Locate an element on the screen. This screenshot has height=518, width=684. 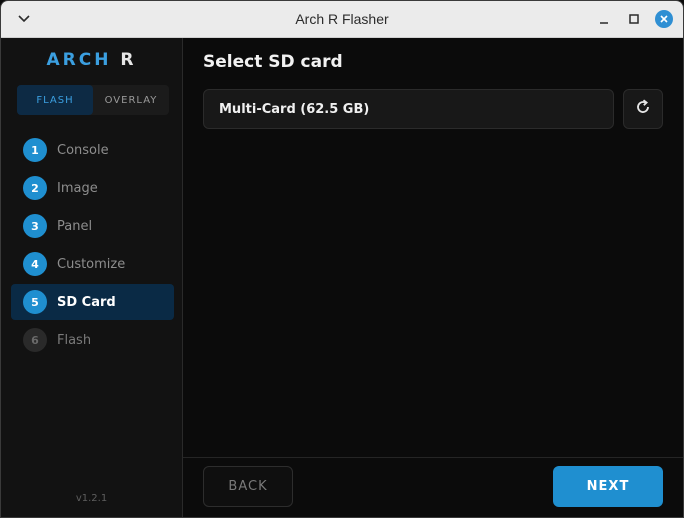
step-label: Console is located at coordinates (83, 150).